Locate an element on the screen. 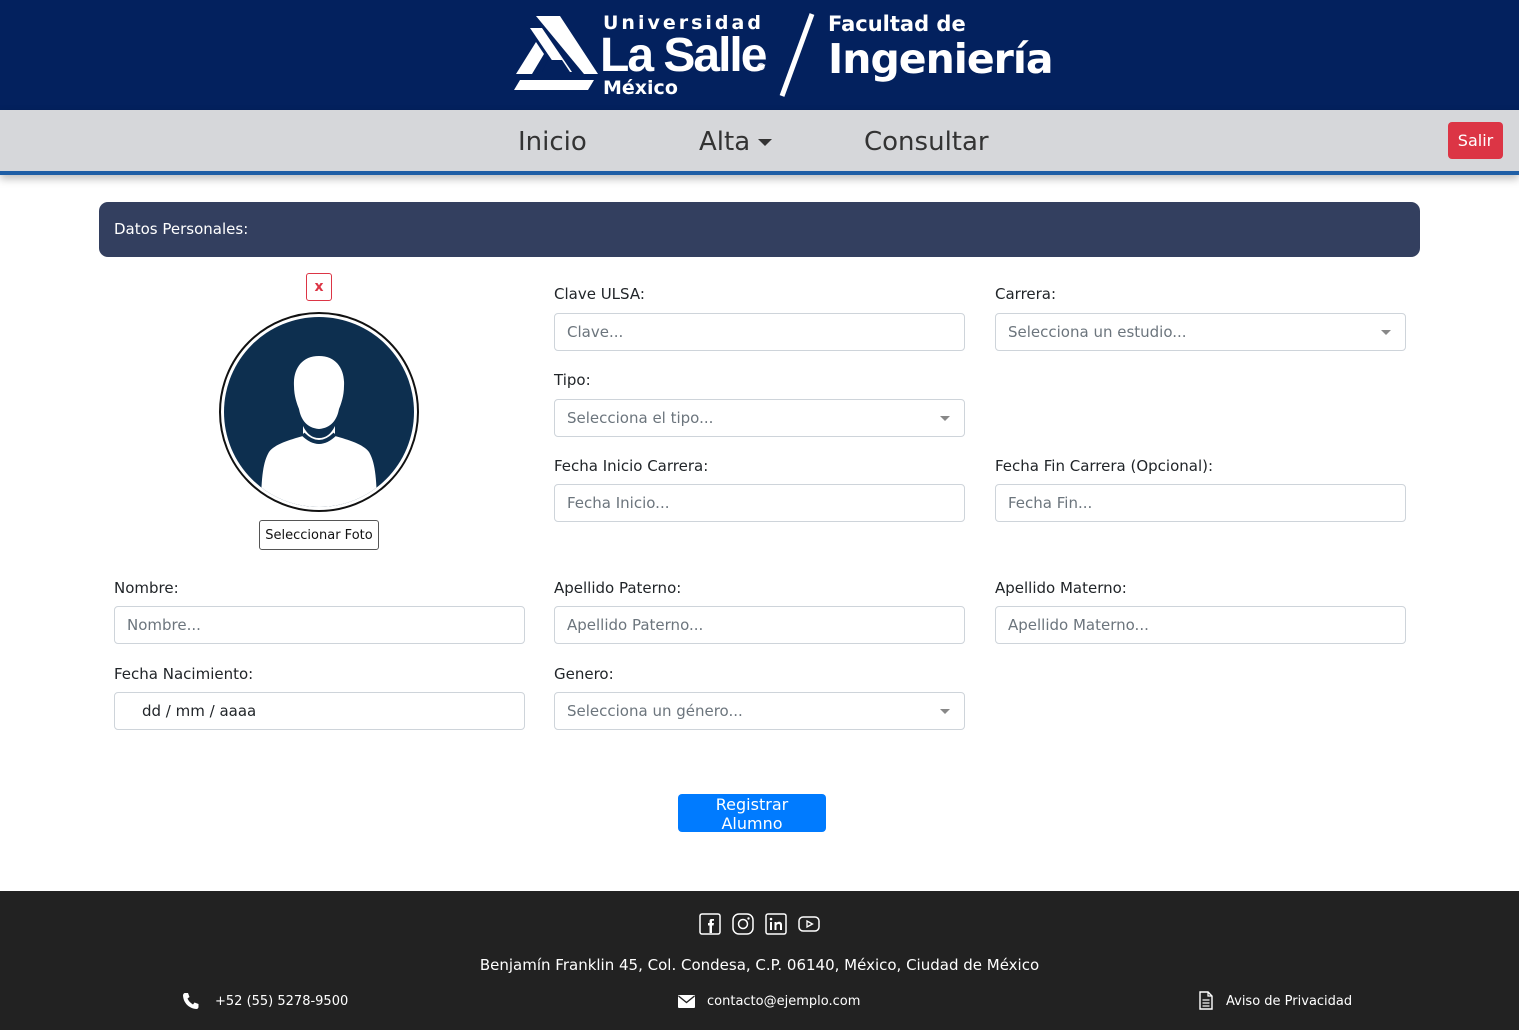  footer-email: contacto@ejemplo.com is located at coordinates (783, 1001).